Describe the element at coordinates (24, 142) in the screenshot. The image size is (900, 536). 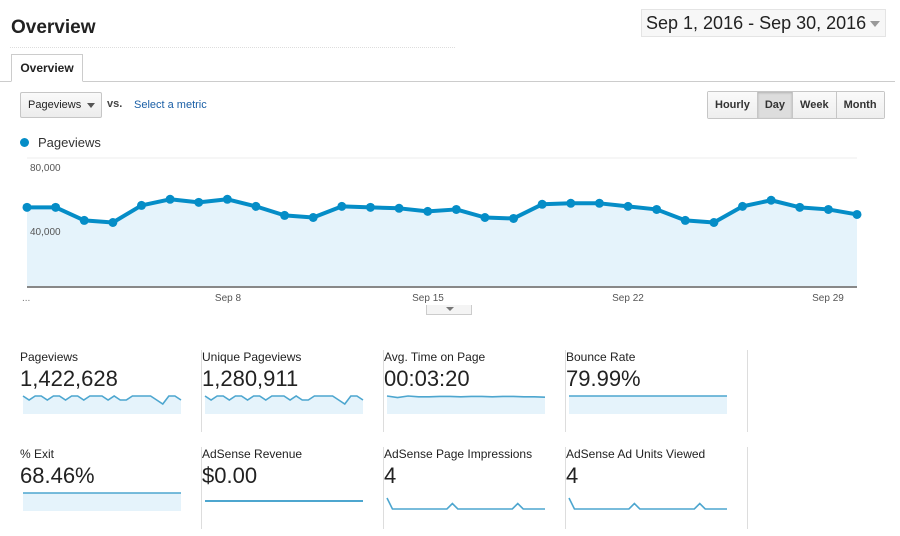
I see `legend-dot-icon` at that location.